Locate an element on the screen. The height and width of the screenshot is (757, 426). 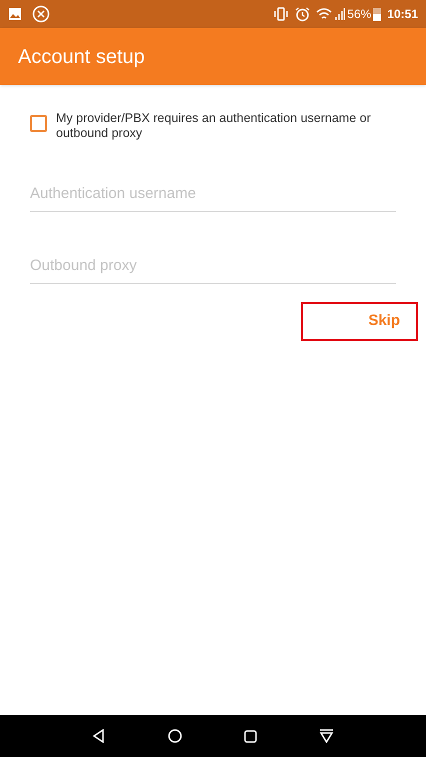
close-icon is located at coordinates (41, 14).